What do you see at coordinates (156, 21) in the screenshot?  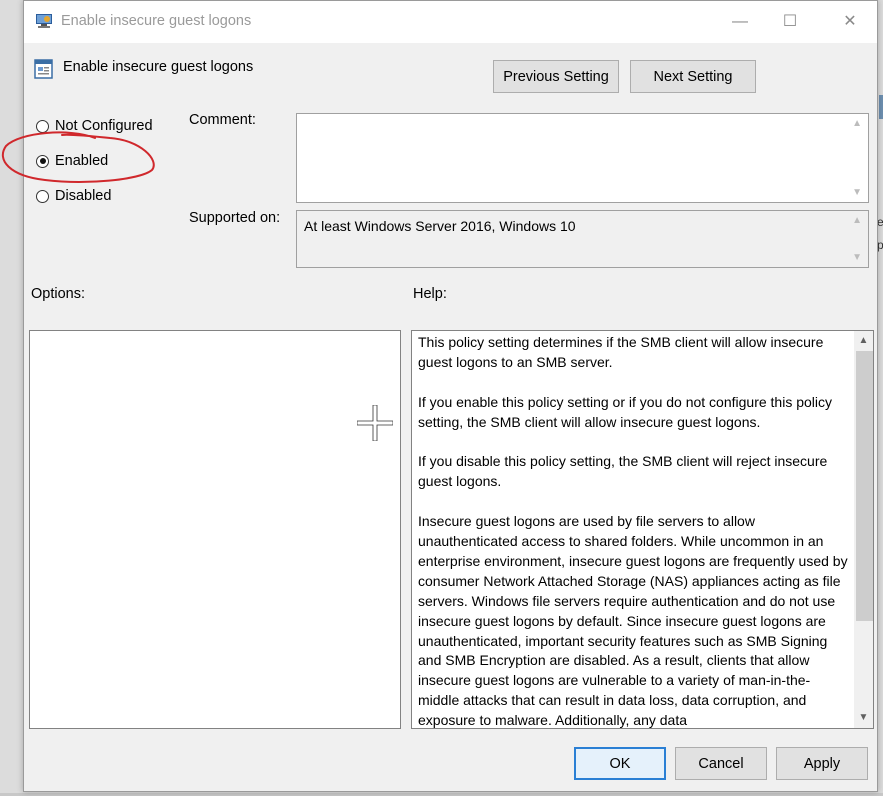 I see `window-title: Enable insecure guest logons` at bounding box center [156, 21].